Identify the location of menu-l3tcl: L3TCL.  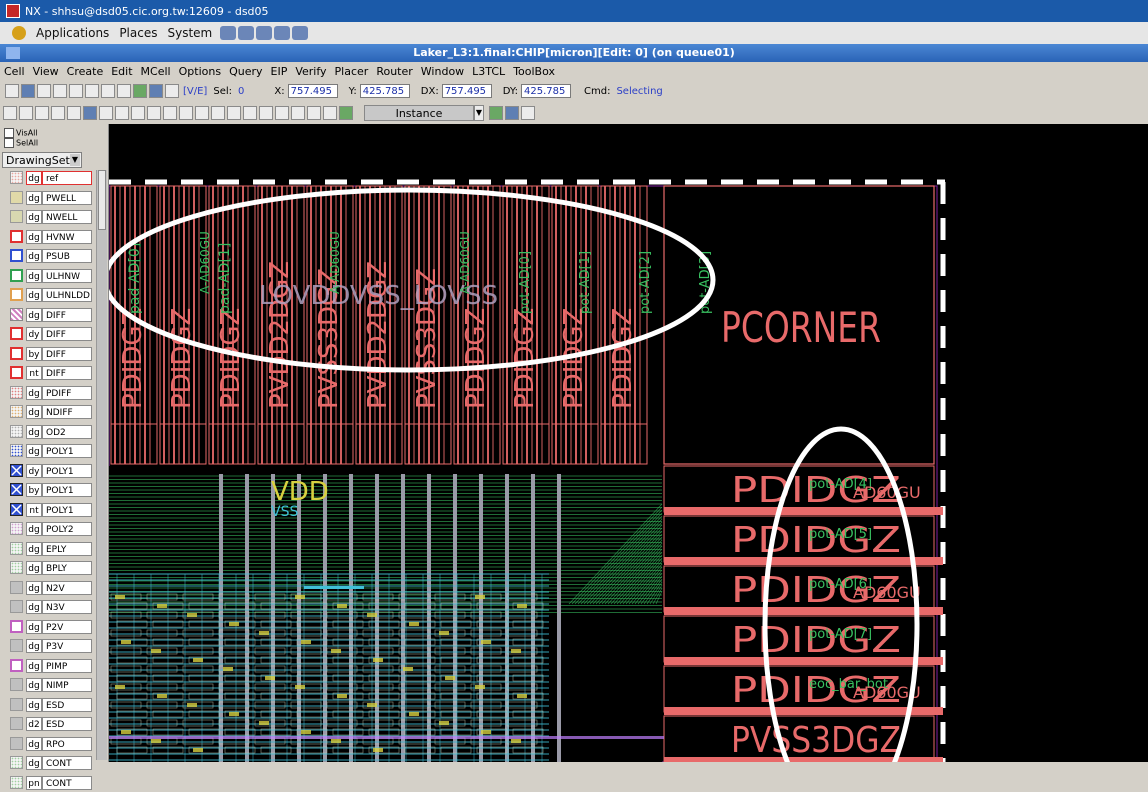
(488, 71).